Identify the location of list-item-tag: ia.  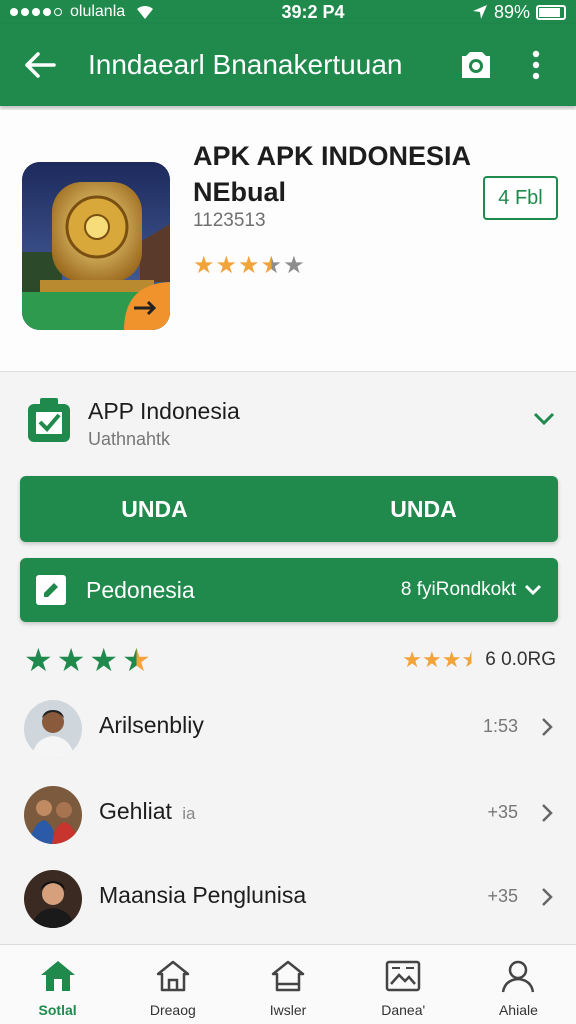
(189, 813).